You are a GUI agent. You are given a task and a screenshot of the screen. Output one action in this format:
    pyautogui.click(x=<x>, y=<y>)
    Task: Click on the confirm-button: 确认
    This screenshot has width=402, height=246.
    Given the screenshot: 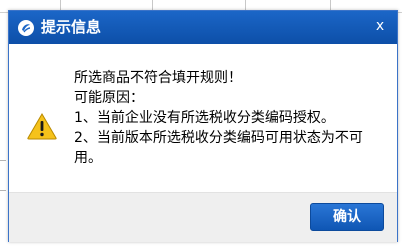 What is the action you would take?
    pyautogui.click(x=347, y=217)
    